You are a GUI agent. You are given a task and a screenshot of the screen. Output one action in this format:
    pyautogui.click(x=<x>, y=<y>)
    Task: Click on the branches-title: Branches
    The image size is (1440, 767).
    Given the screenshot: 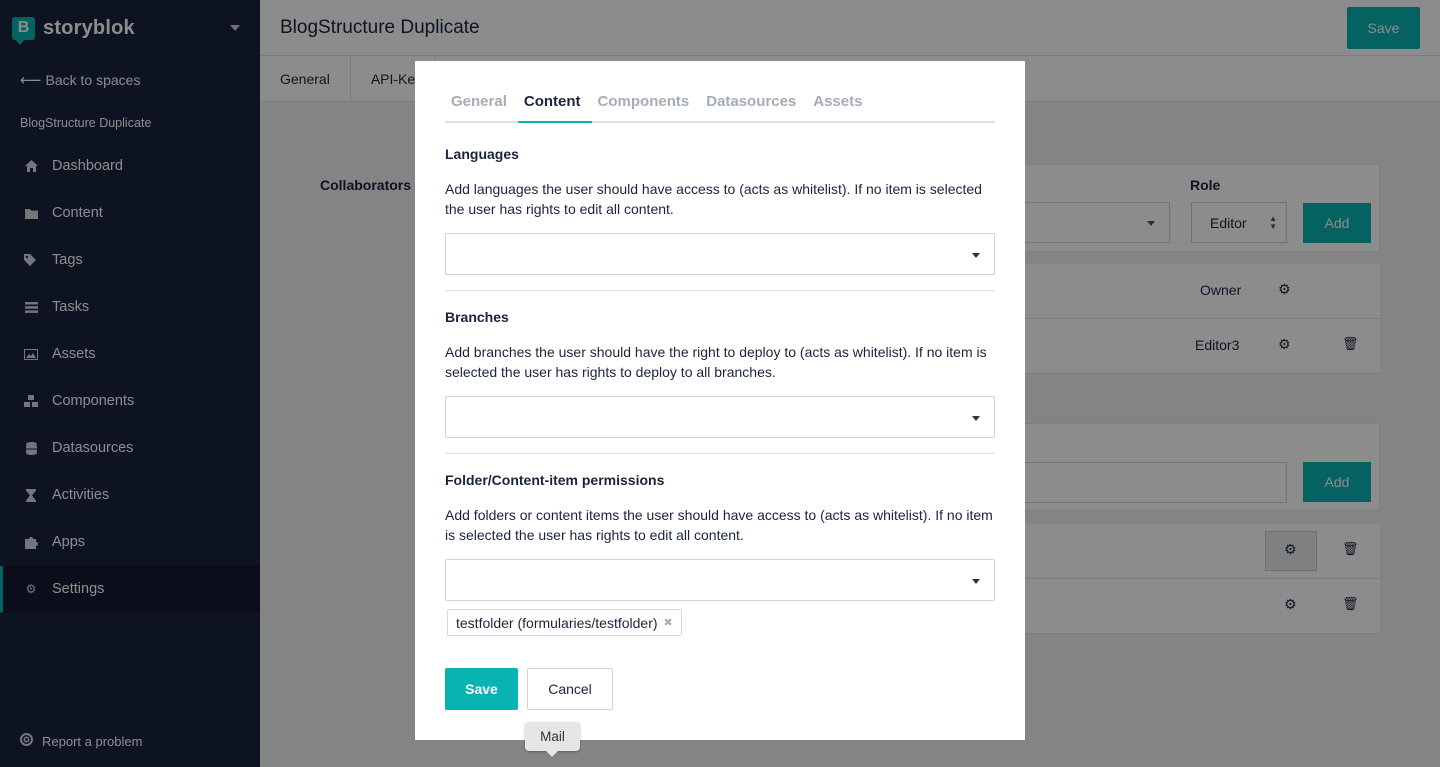 What is the action you would take?
    pyautogui.click(x=477, y=317)
    